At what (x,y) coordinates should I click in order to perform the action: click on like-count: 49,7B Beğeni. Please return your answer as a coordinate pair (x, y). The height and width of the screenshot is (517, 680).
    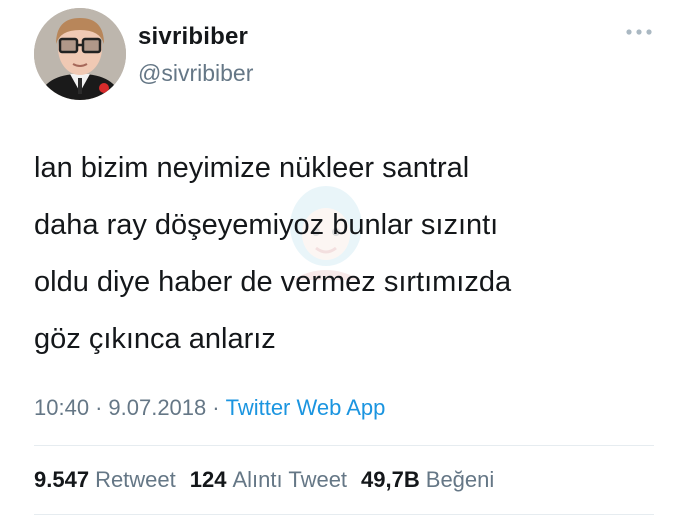
    Looking at the image, I should click on (427, 480).